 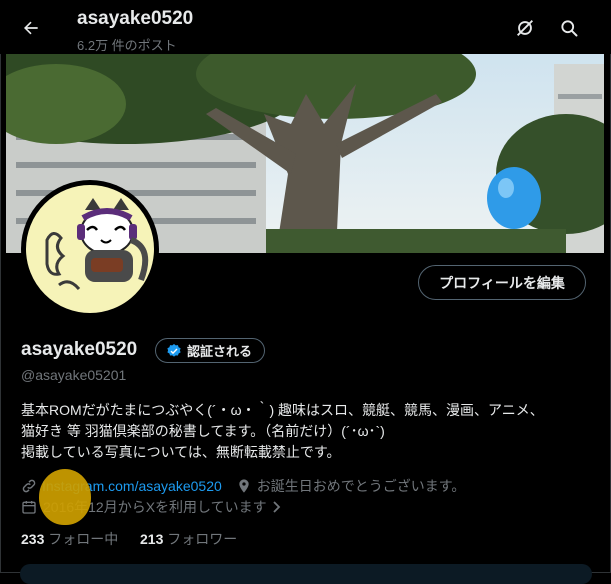 I want to click on grok-icon, so click(x=525, y=28).